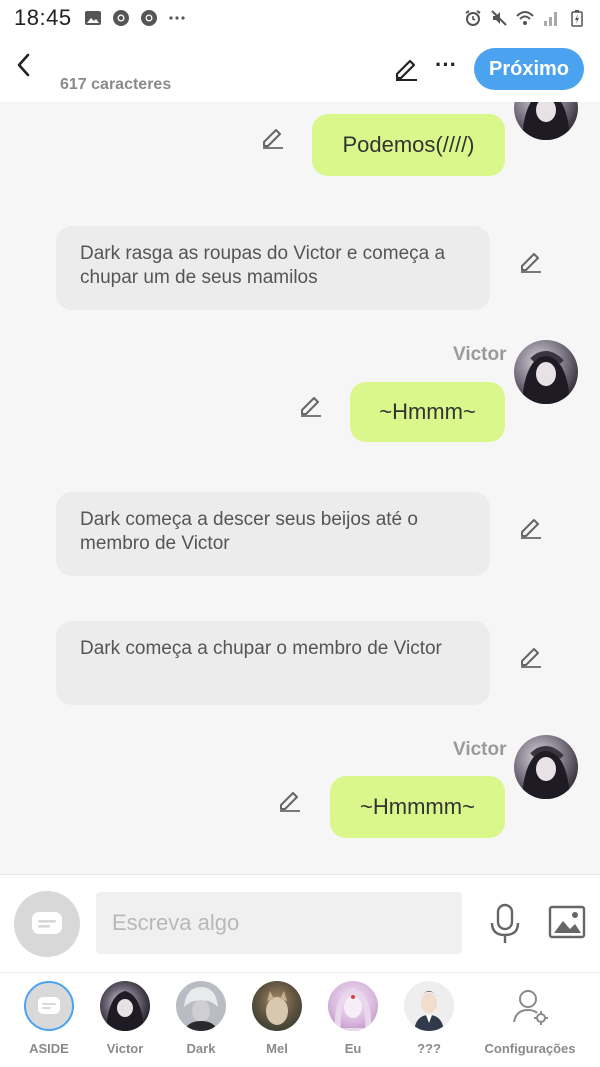 The image size is (600, 1067). I want to click on tab-unknown: ???, so click(429, 1018).